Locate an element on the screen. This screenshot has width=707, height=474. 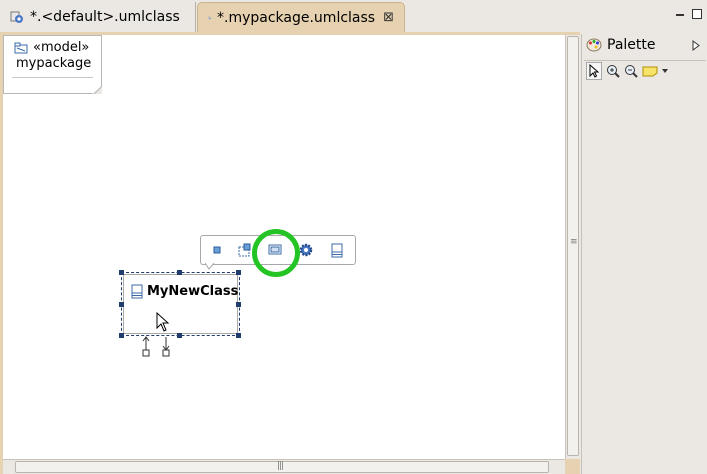
class-title-row: MyNewClass is located at coordinates (184, 291).